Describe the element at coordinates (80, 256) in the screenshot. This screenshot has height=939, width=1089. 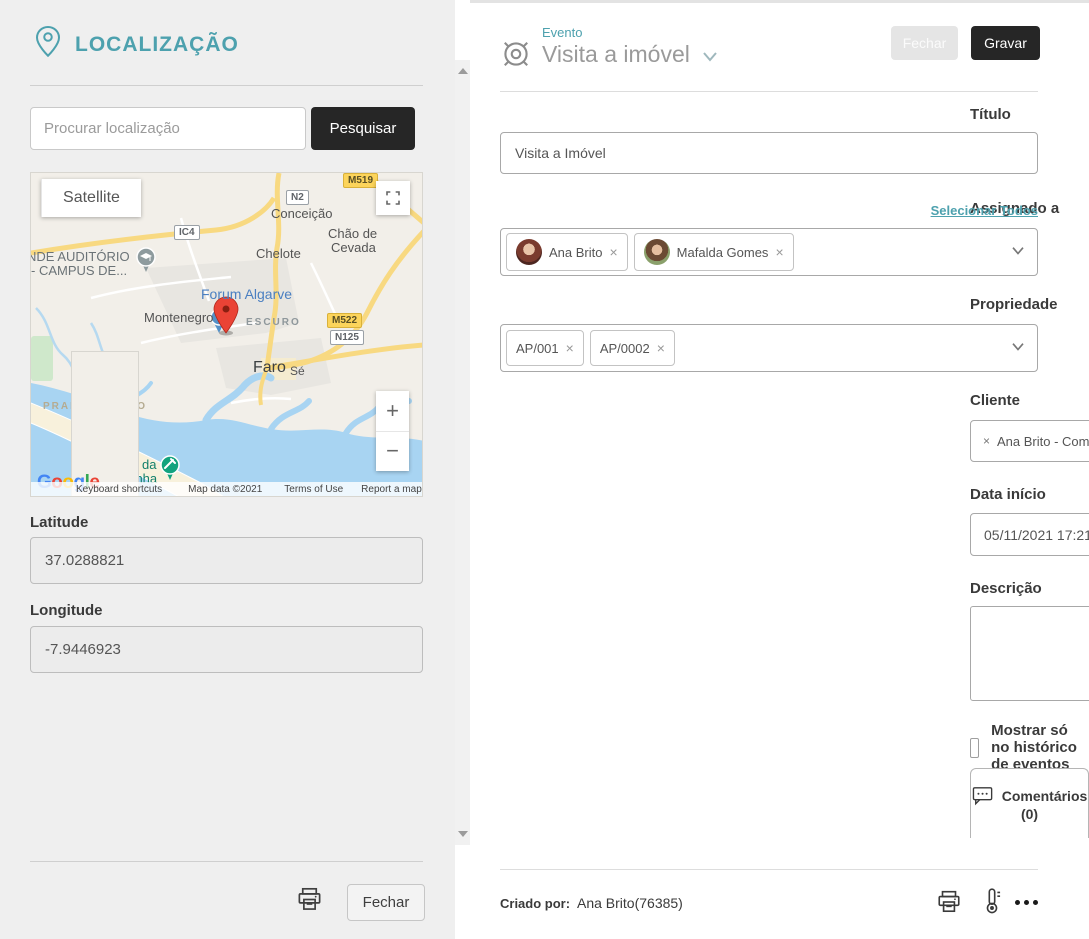
I see `map-label-auditorio: NDE AUDITÓRIO` at that location.